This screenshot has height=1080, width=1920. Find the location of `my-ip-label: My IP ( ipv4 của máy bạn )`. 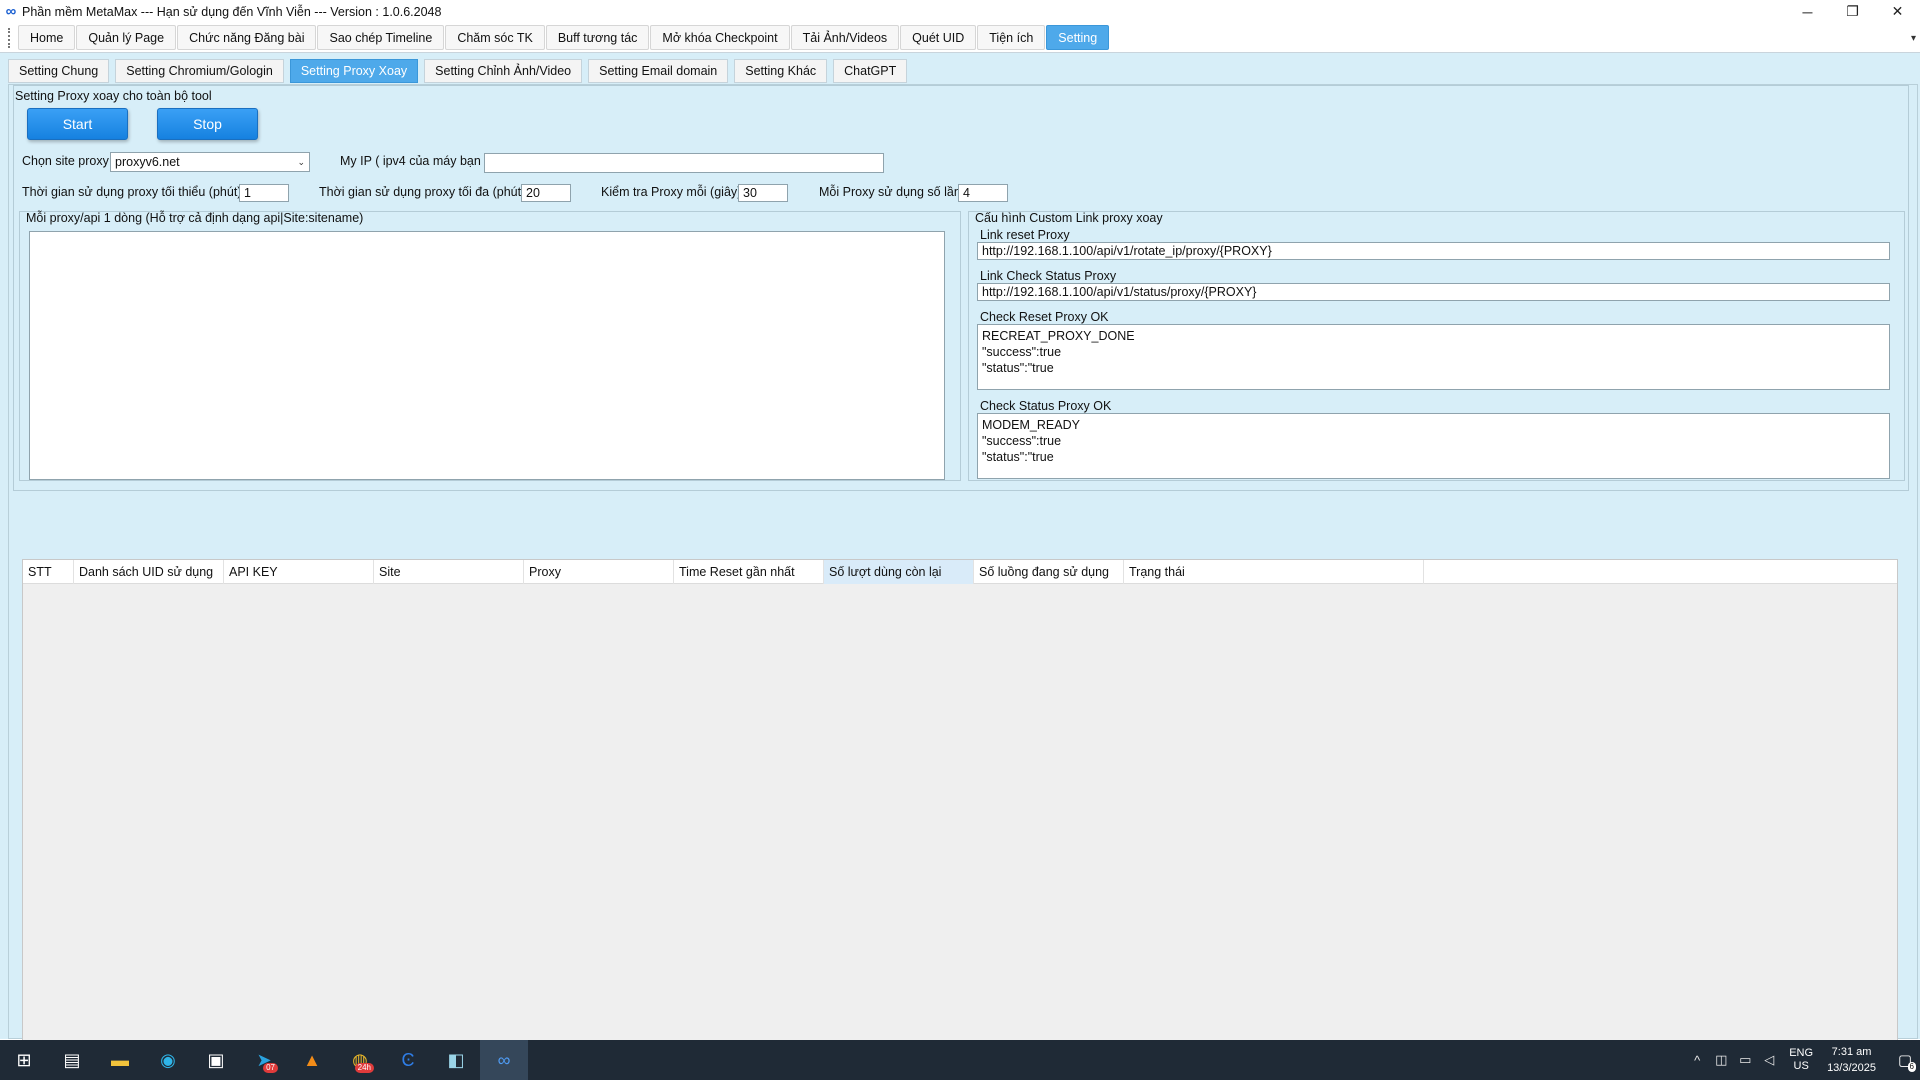

my-ip-label: My IP ( ipv4 của máy bạn ) is located at coordinates (414, 161).